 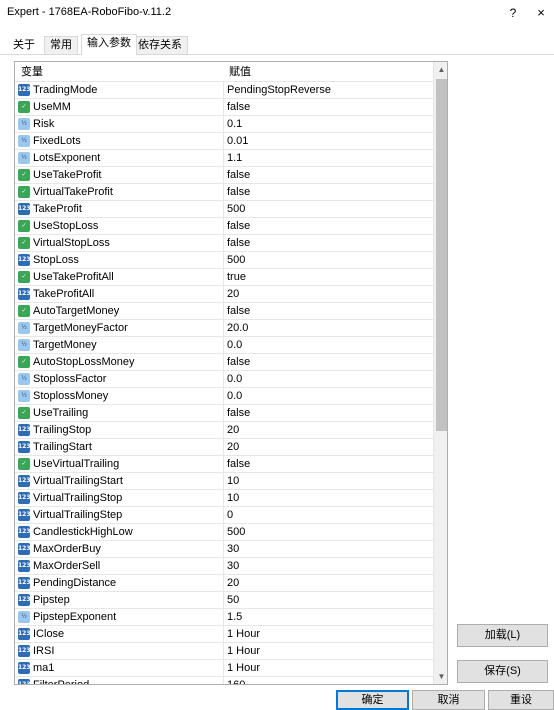 I want to click on parameter-row: 123 VirtualTrailingStep 0, so click(x=224, y=515).